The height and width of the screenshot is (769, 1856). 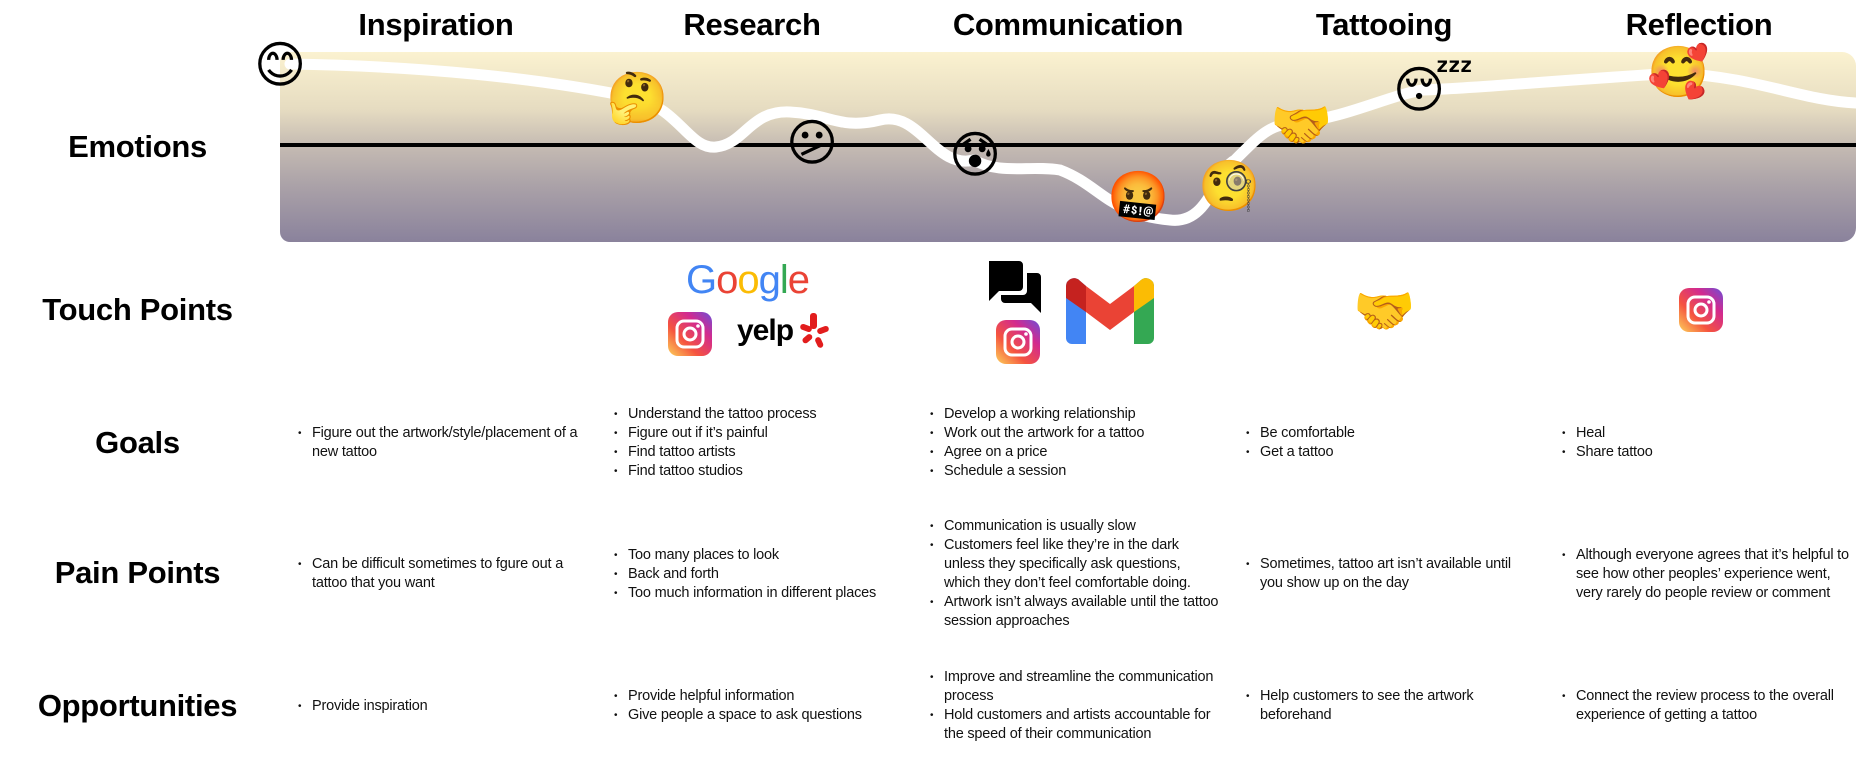 I want to click on gmail-icon, so click(x=1110, y=311).